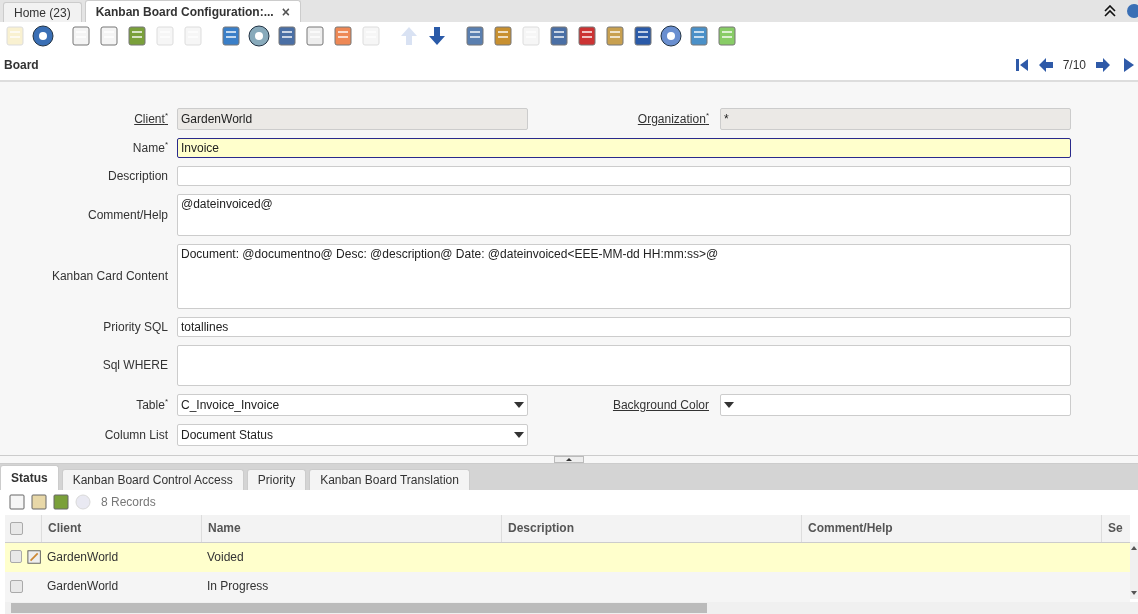 This screenshot has width=1138, height=614. What do you see at coordinates (192, 11) in the screenshot?
I see `window-tab: Kanban Board Configuration:... ×` at bounding box center [192, 11].